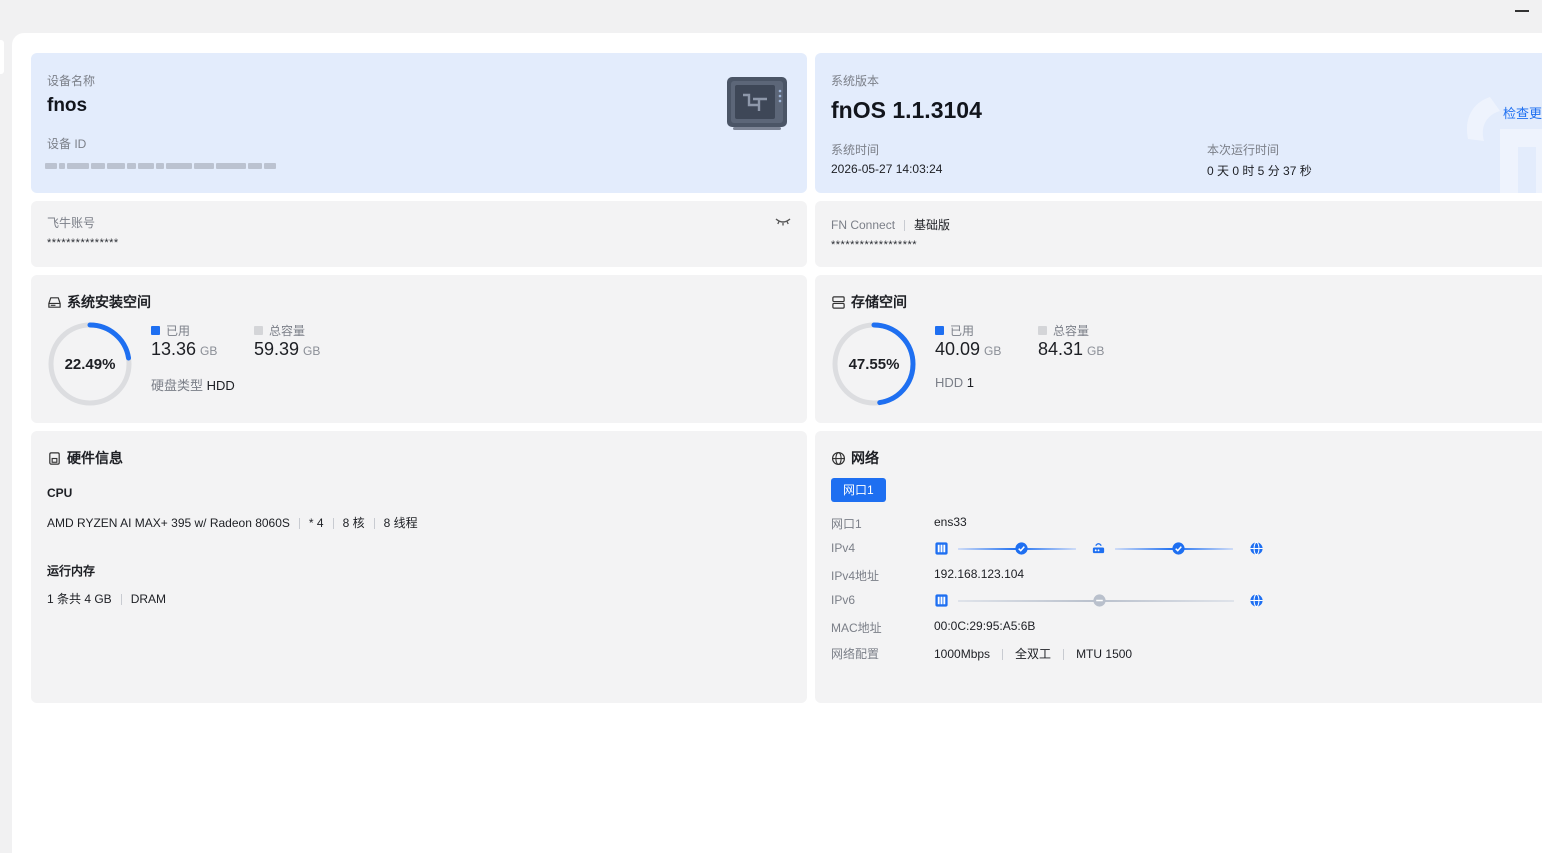  I want to click on device-name-label: 设备名称, so click(71, 81).